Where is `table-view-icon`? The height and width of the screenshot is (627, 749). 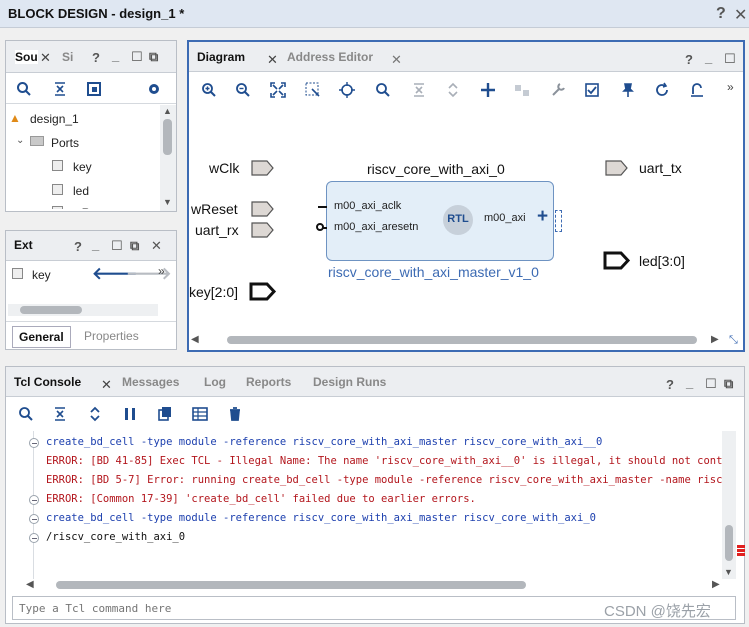 table-view-icon is located at coordinates (200, 414).